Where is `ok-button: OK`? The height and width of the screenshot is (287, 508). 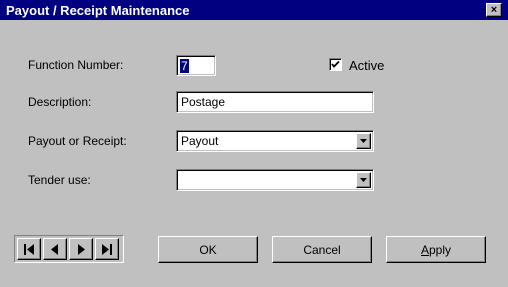 ok-button: OK is located at coordinates (208, 249).